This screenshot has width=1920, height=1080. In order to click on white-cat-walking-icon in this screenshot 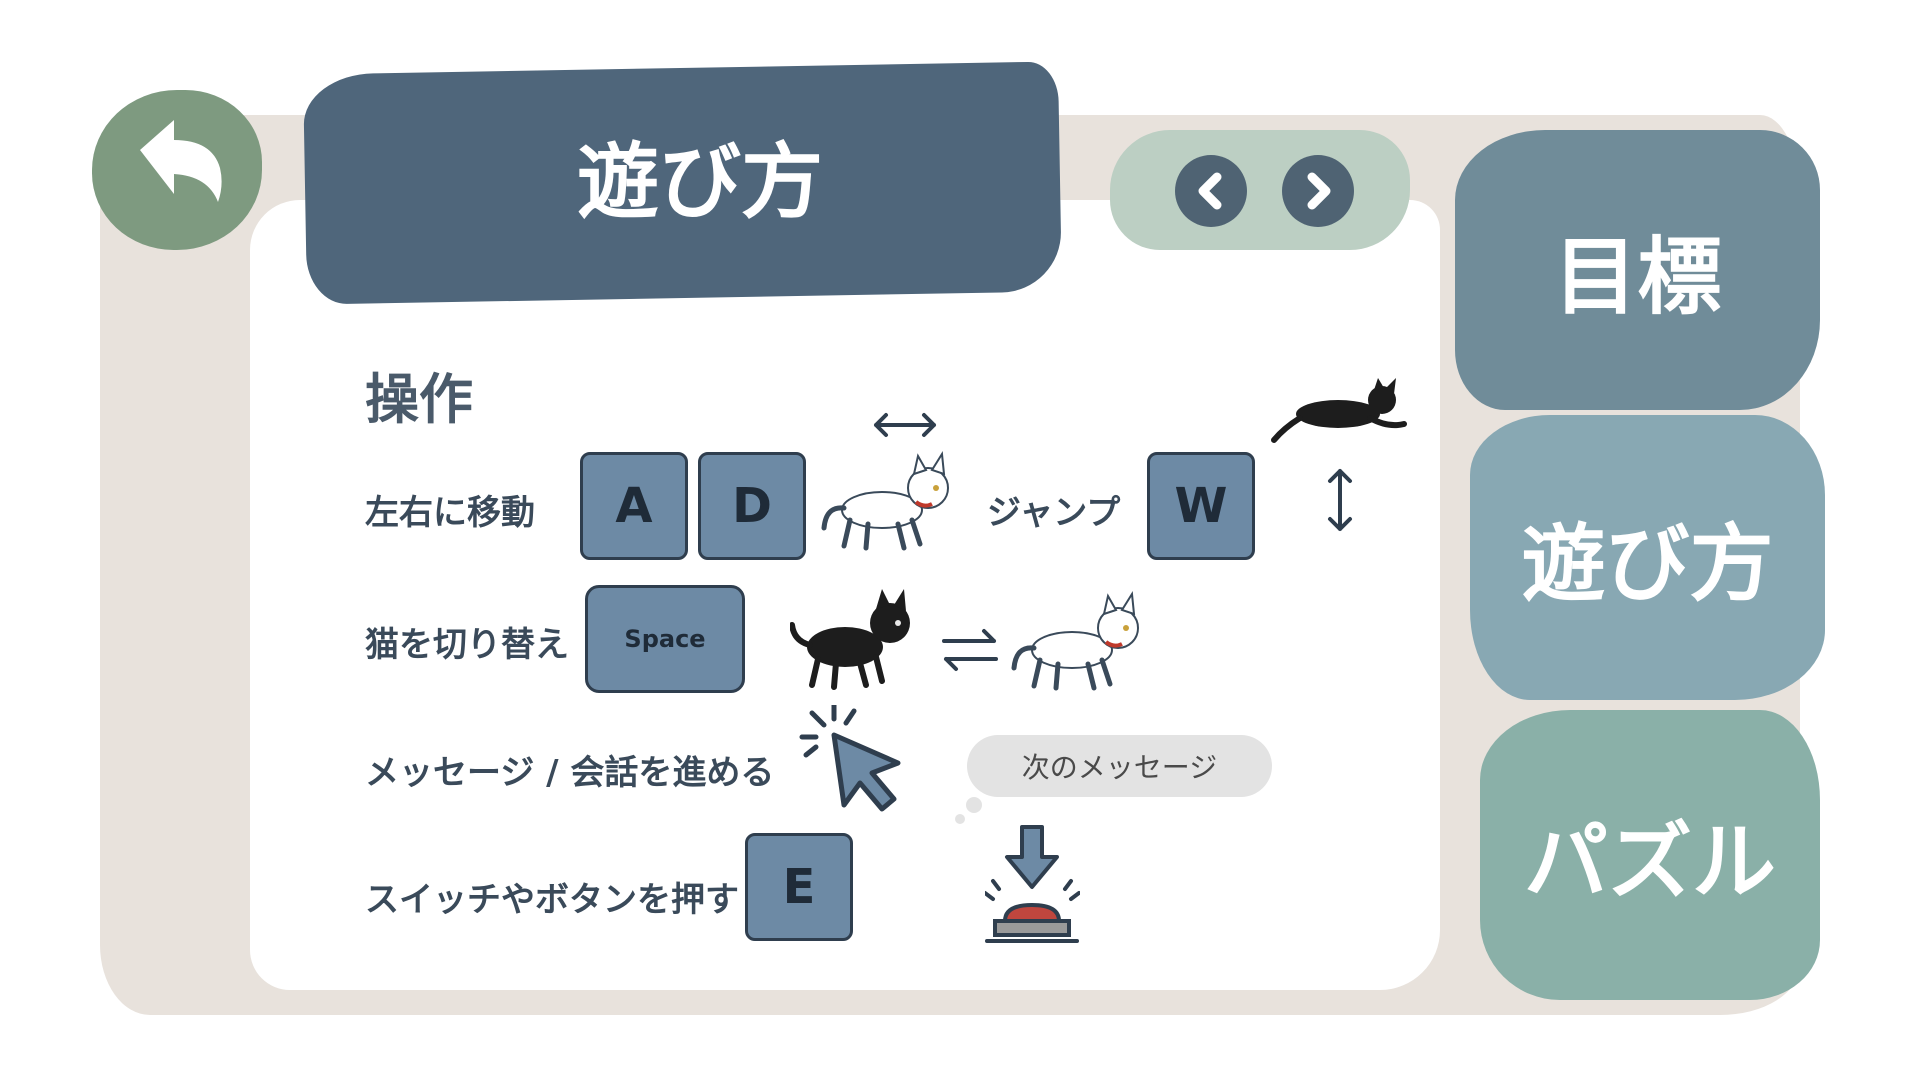, I will do `click(885, 500)`.